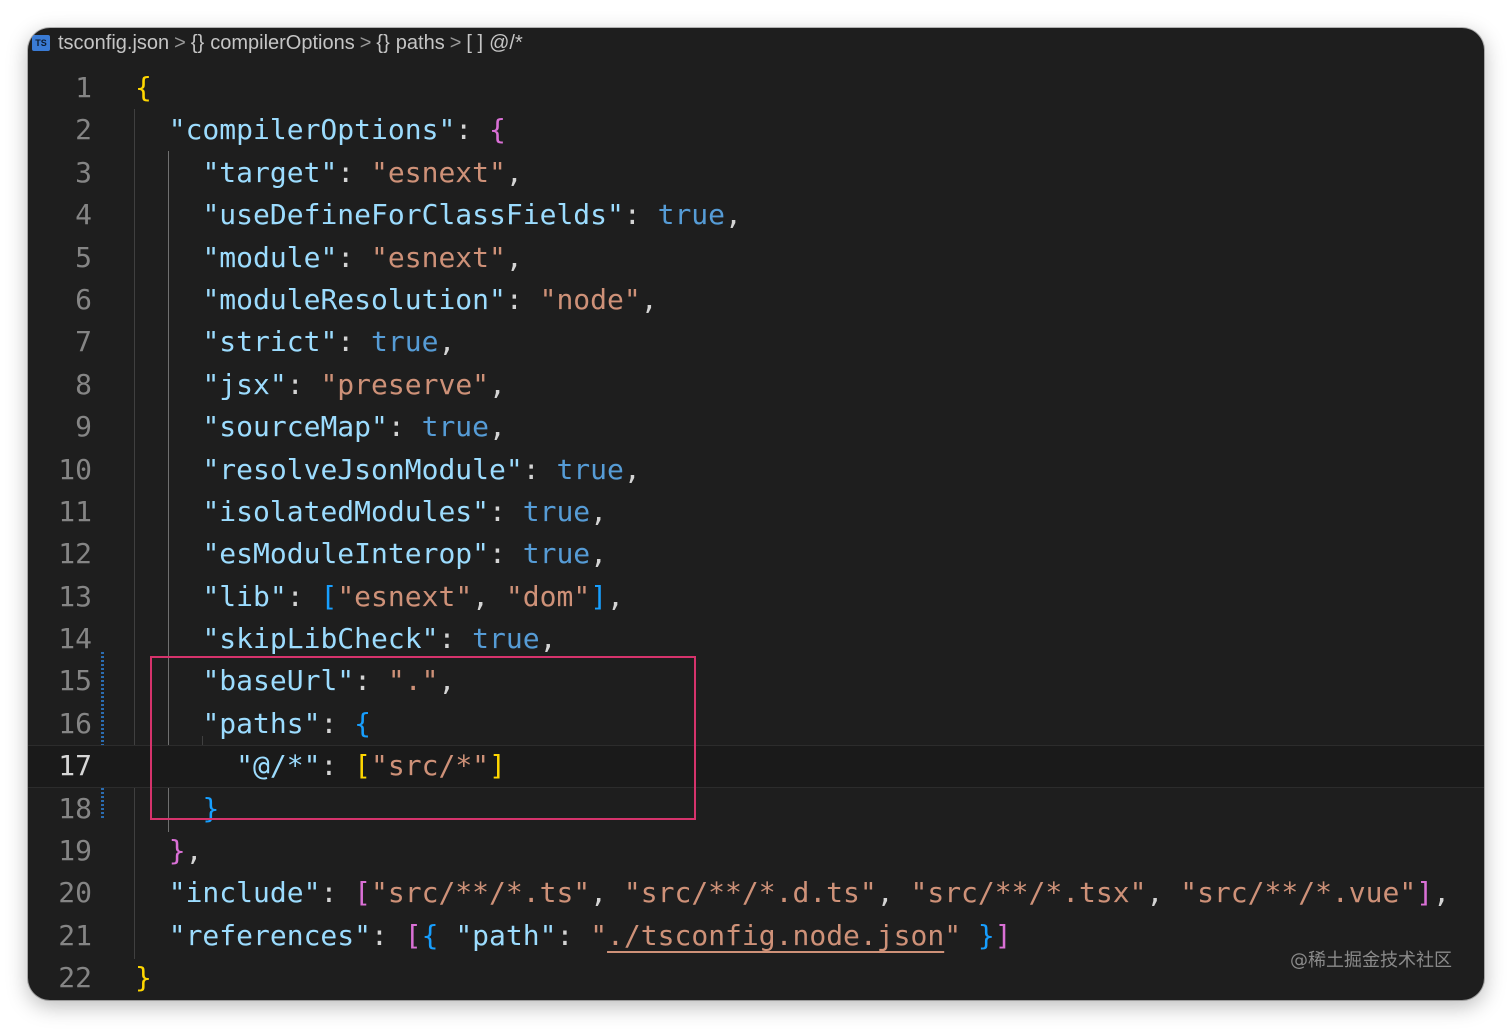 The height and width of the screenshot is (1029, 1512). Describe the element at coordinates (756, 470) in the screenshot. I see `code-line: 10 "resolveJsonModule": true,` at that location.